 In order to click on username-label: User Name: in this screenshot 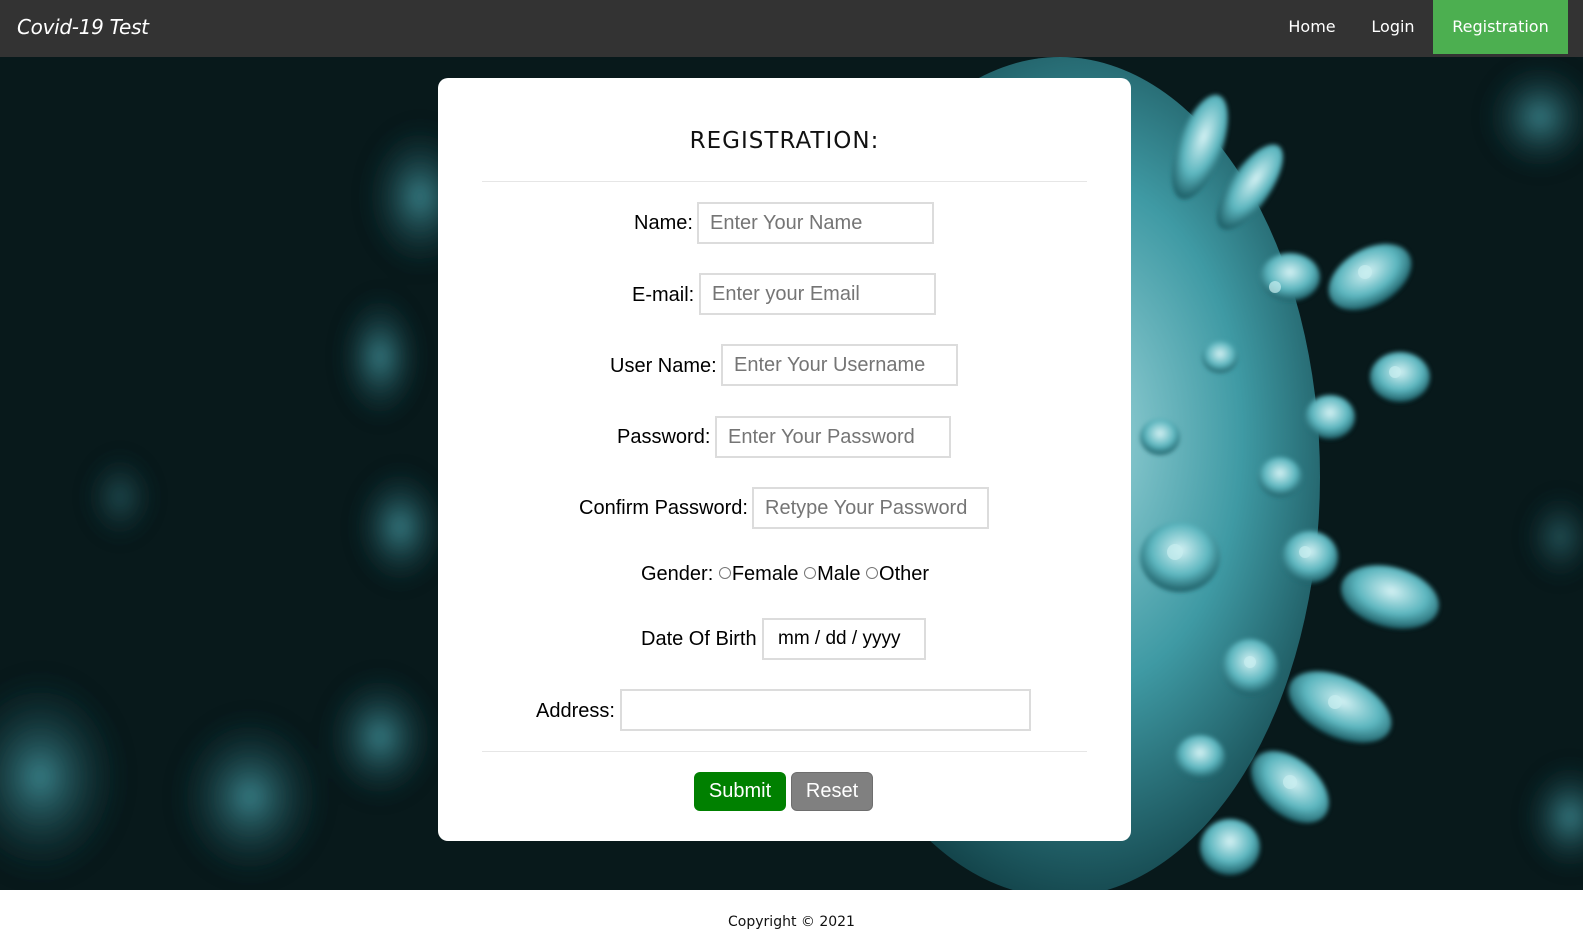, I will do `click(663, 366)`.